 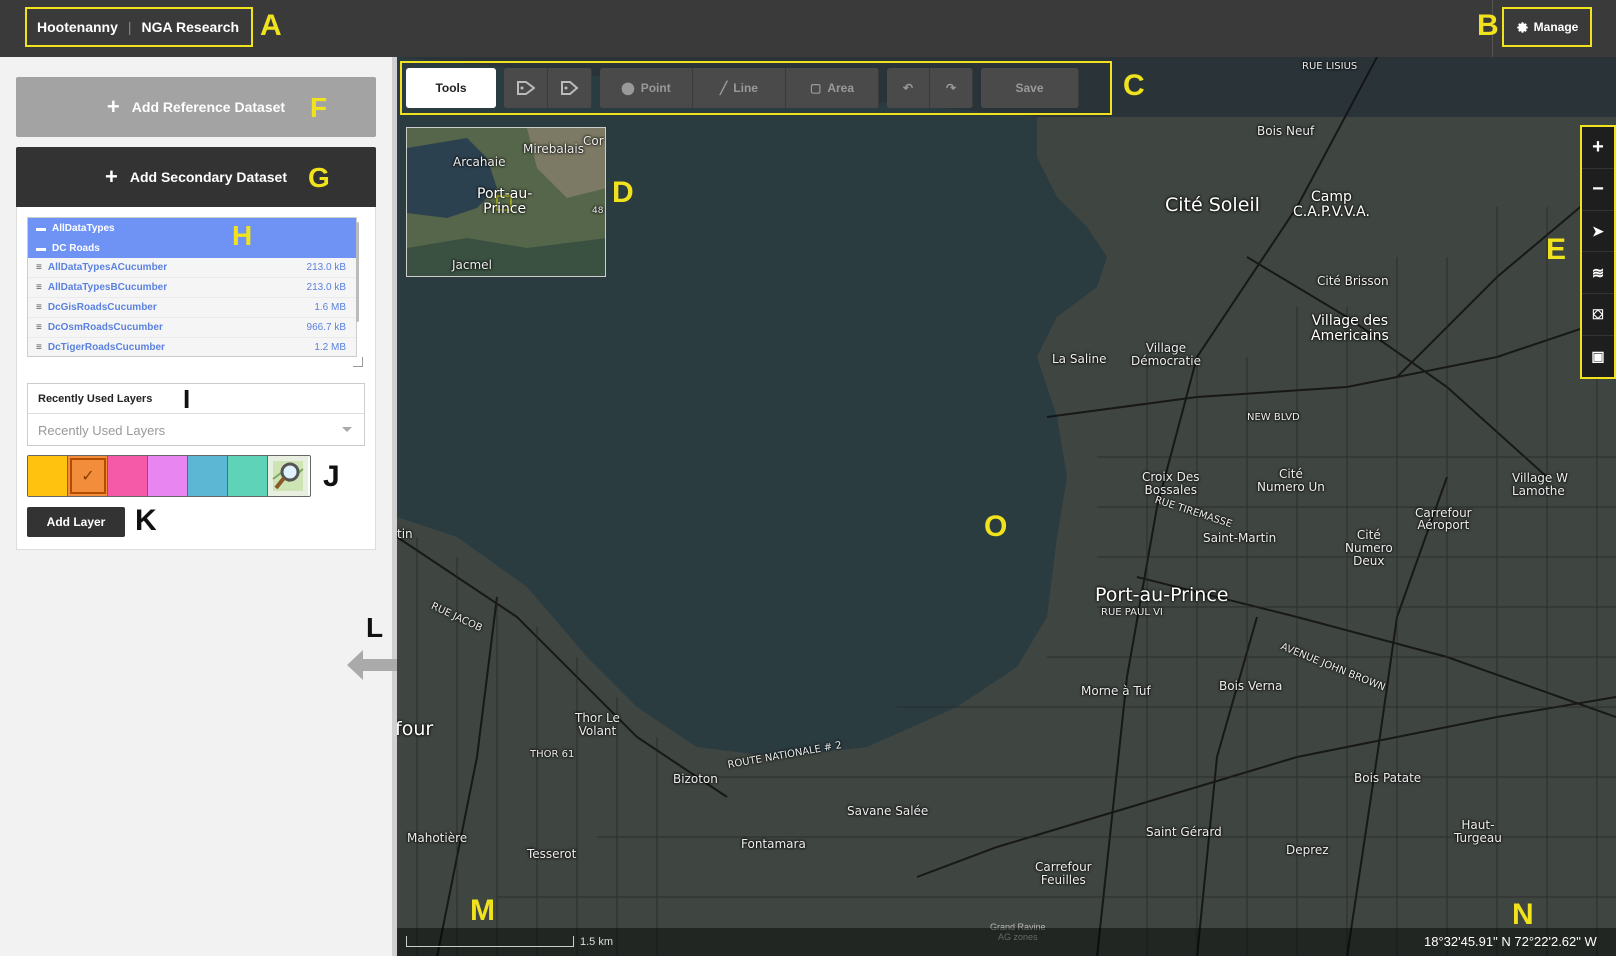 What do you see at coordinates (552, 754) in the screenshot?
I see `map-label: THOR 61` at bounding box center [552, 754].